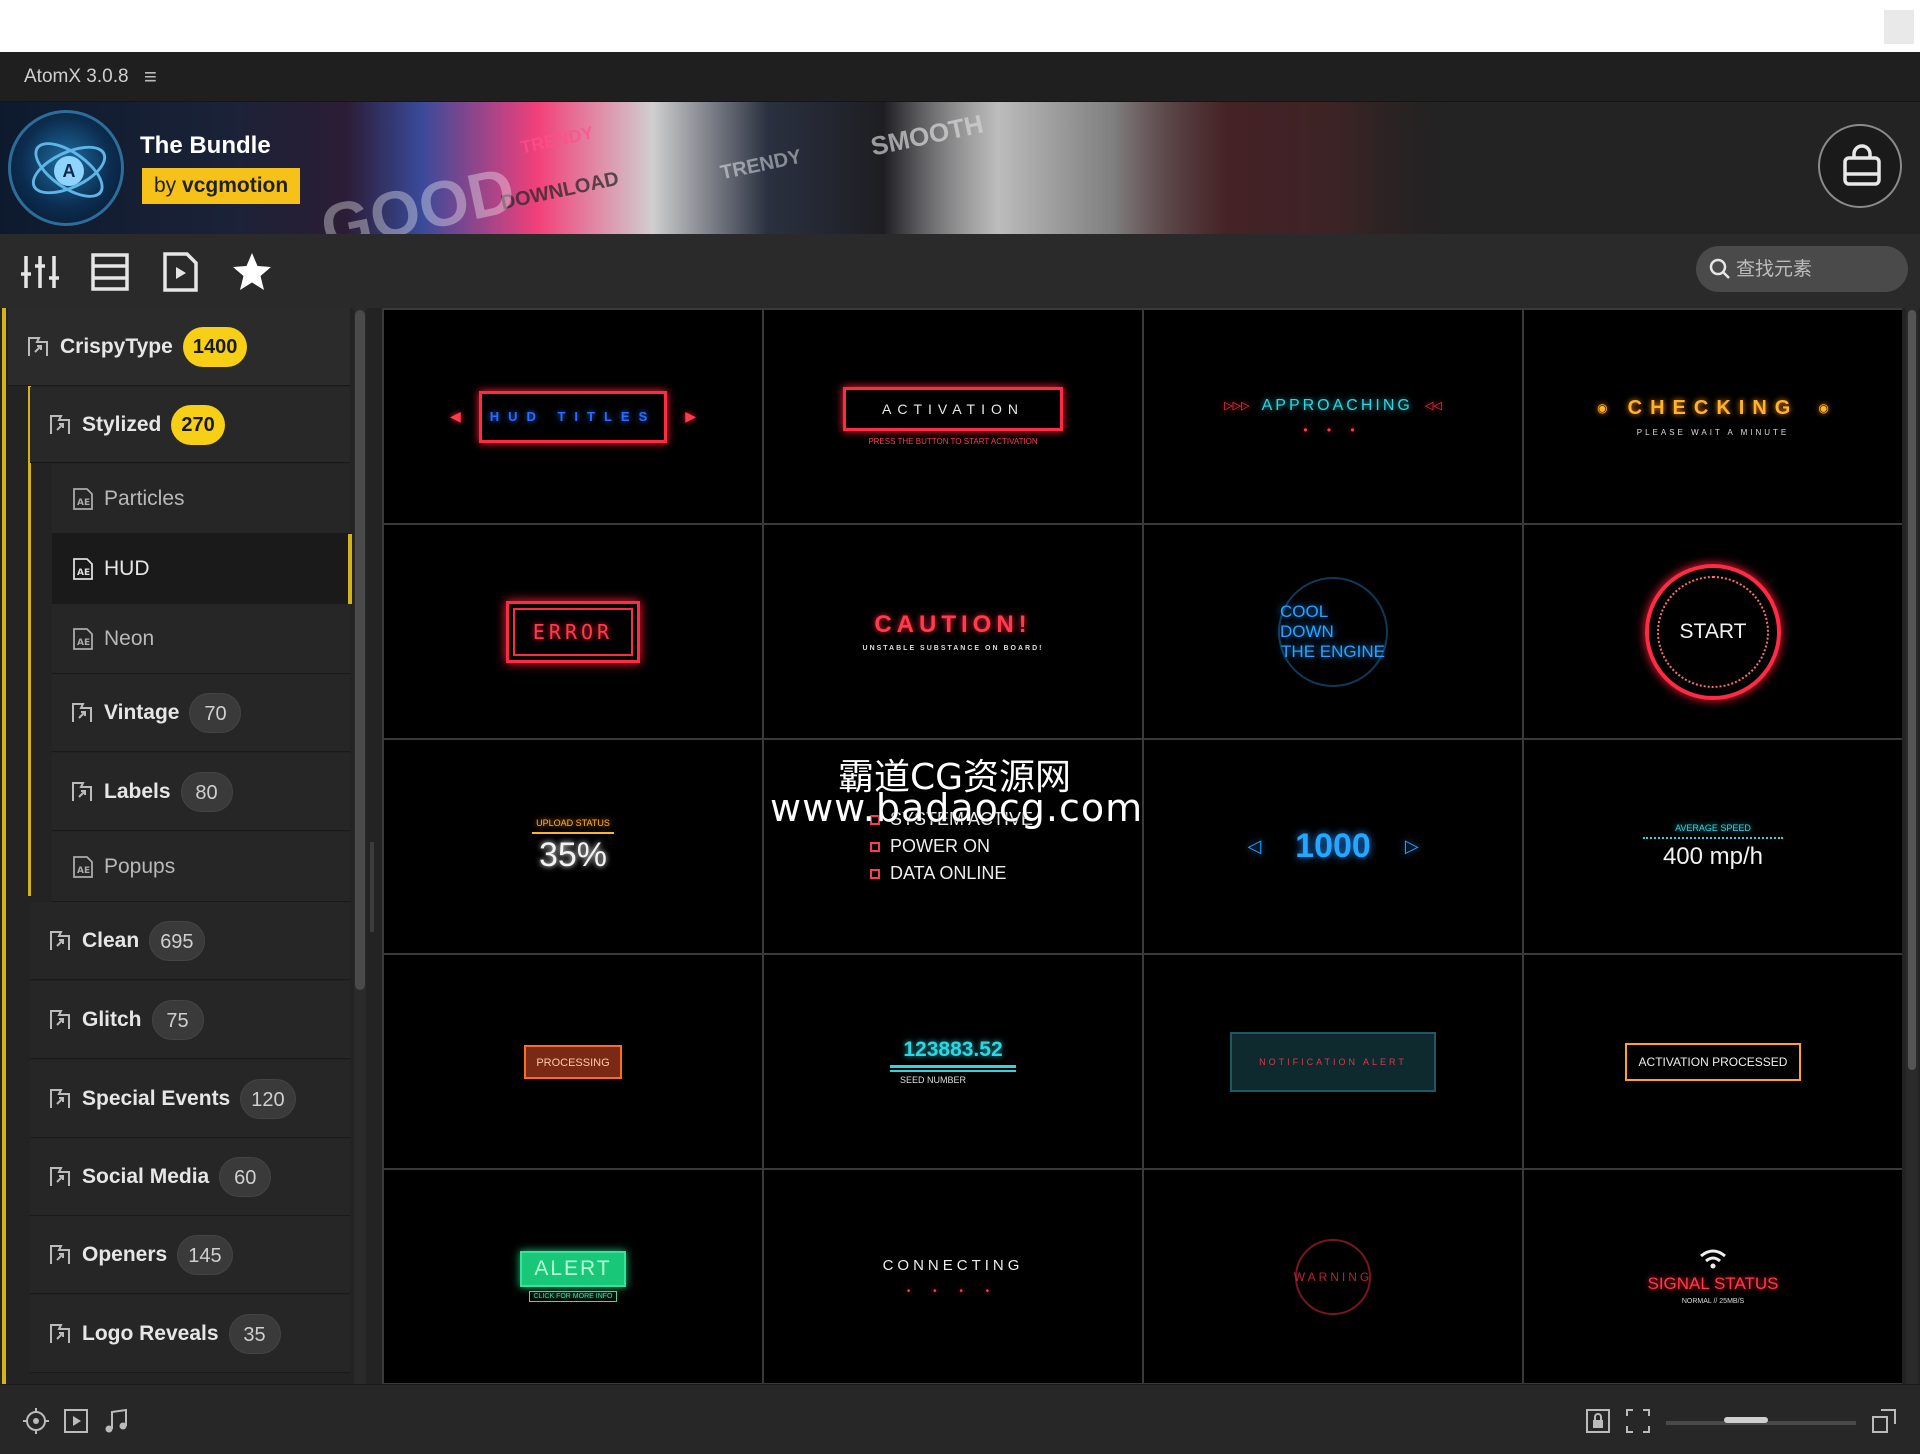  I want to click on tree-item-label: Special Events, so click(156, 1098).